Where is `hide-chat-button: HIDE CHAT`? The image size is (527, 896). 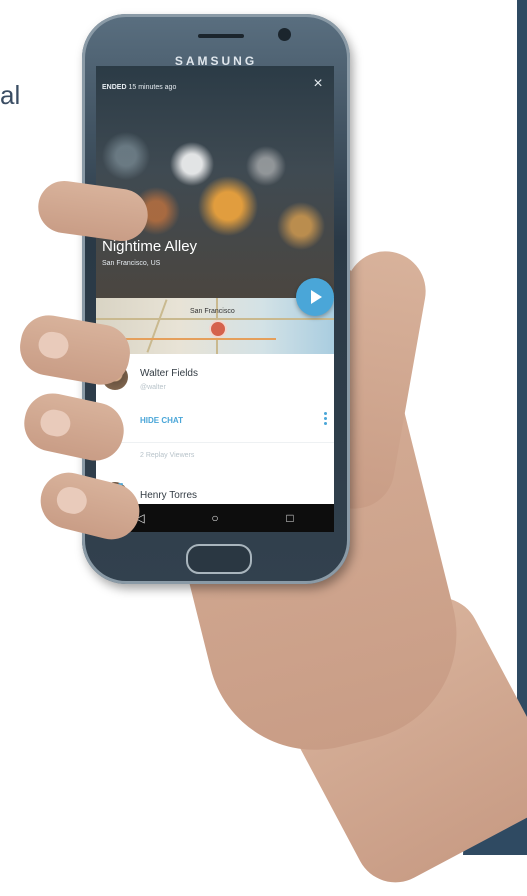 hide-chat-button: HIDE CHAT is located at coordinates (161, 420).